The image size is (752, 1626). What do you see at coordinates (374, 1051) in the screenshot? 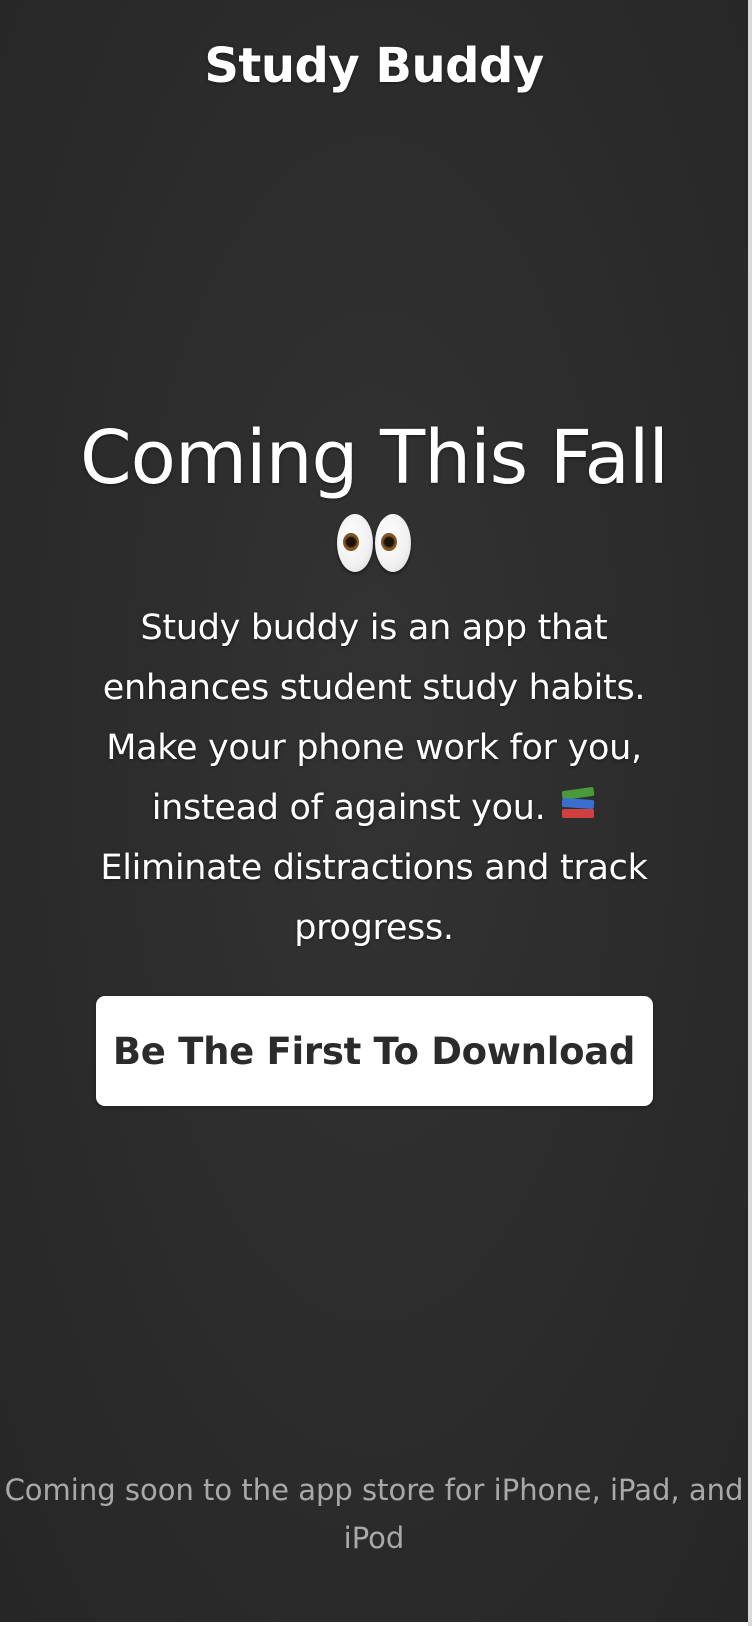
I see `download-button: Be The First To Download` at bounding box center [374, 1051].